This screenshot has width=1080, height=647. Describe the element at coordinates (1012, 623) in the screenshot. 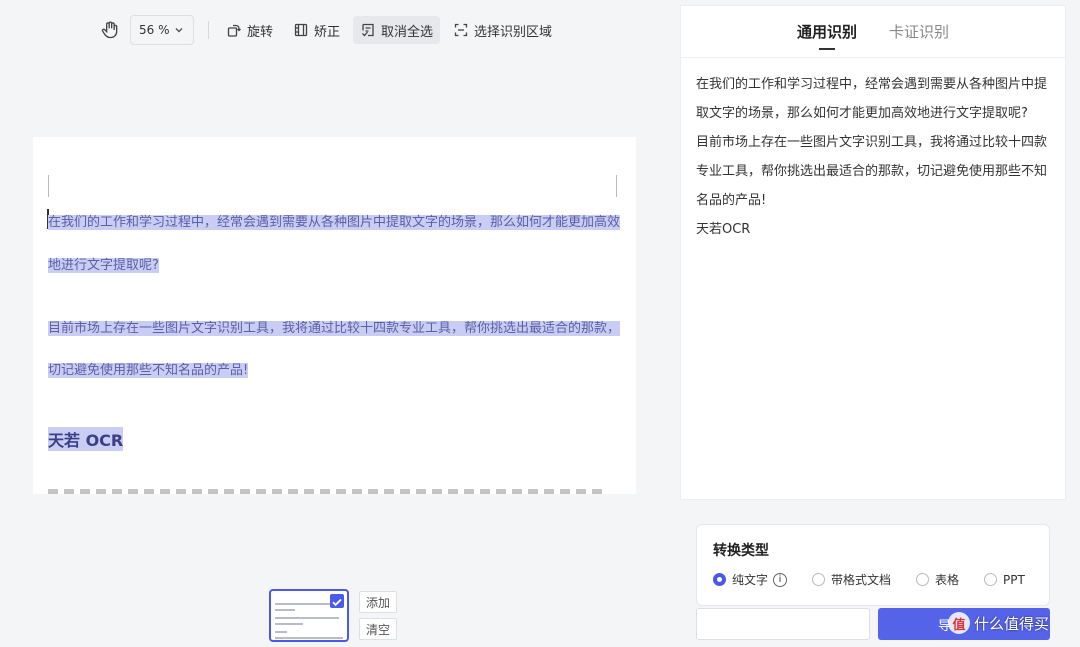

I see `watermark-text: 什么值得买` at that location.